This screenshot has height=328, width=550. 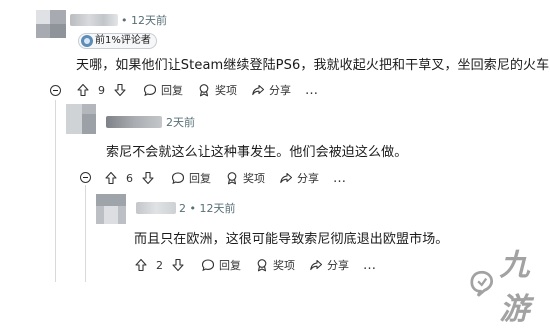 What do you see at coordinates (291, 239) in the screenshot?
I see `comment-text: 而且只在欧洲，这很可能导致索尼彻底退出欧盟市场。` at bounding box center [291, 239].